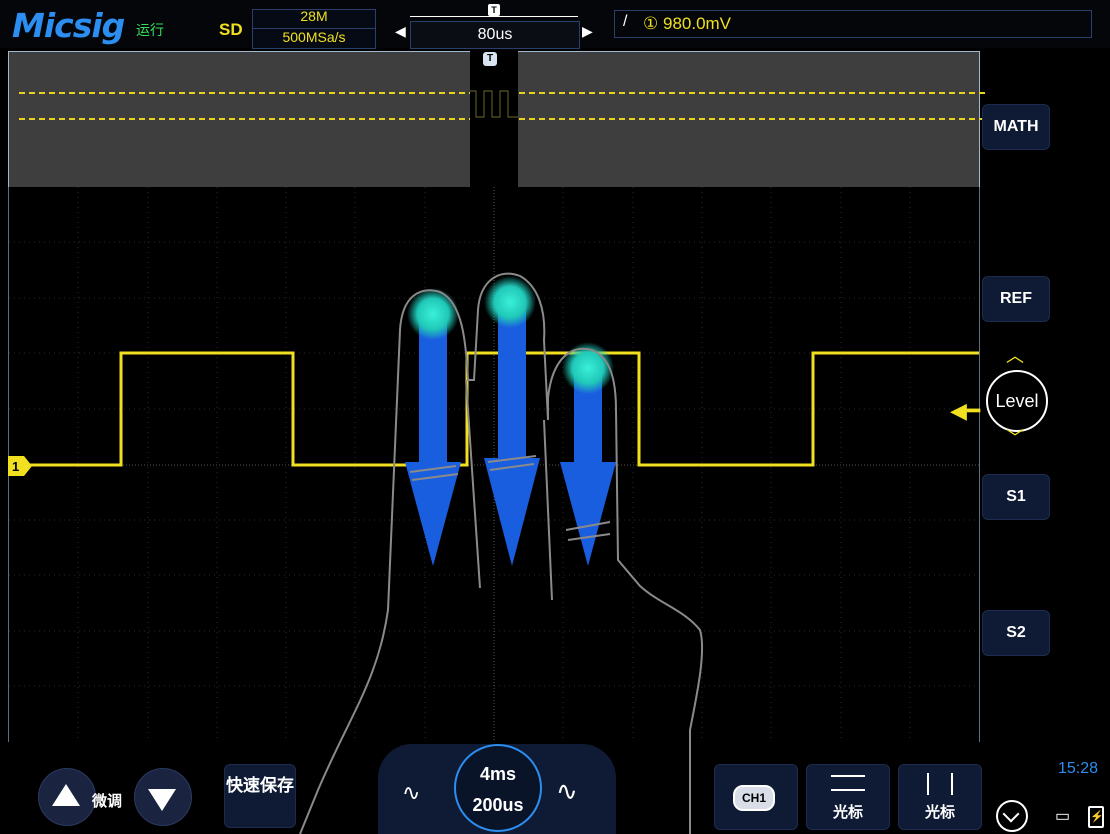 The width and height of the screenshot is (1110, 834). Describe the element at coordinates (939, 812) in the screenshot. I see `vertical-cursor-label: 光标` at that location.